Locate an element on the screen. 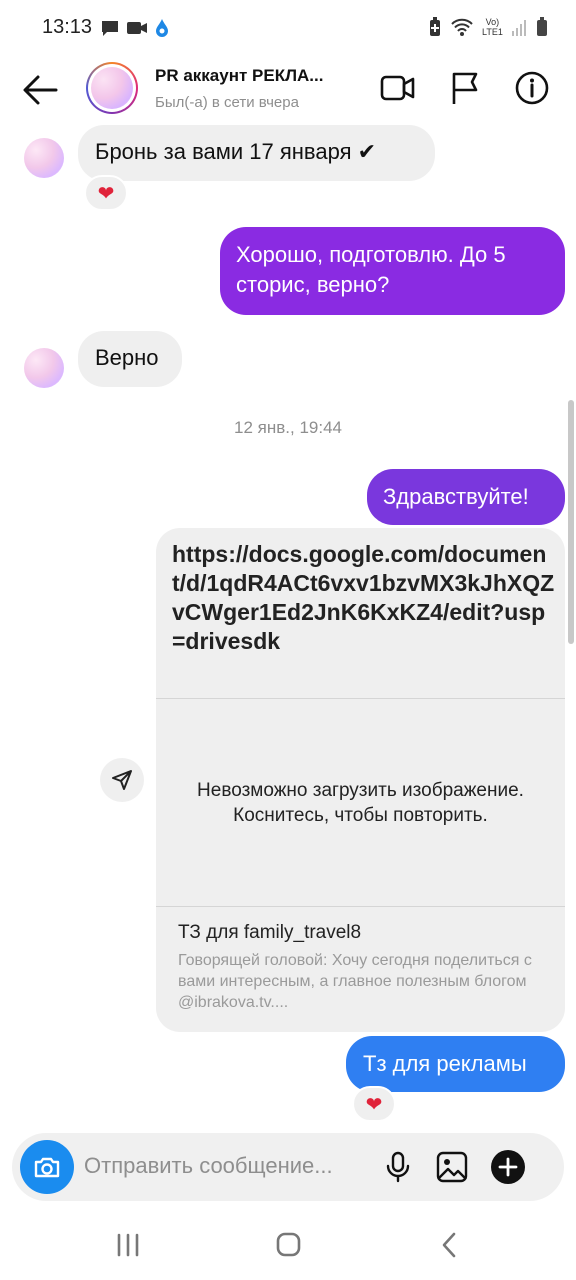  battery-saver-icon is located at coordinates (435, 26).